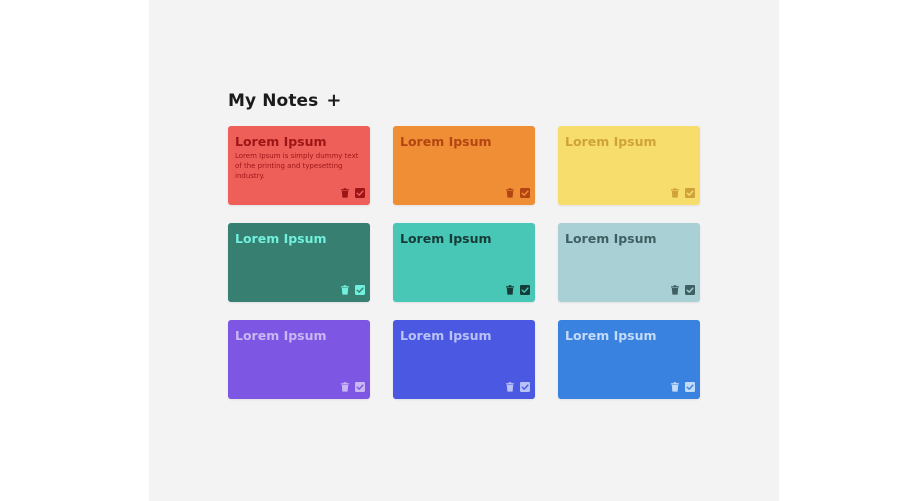 The width and height of the screenshot is (901, 501). I want to click on add-note-button: +, so click(333, 101).